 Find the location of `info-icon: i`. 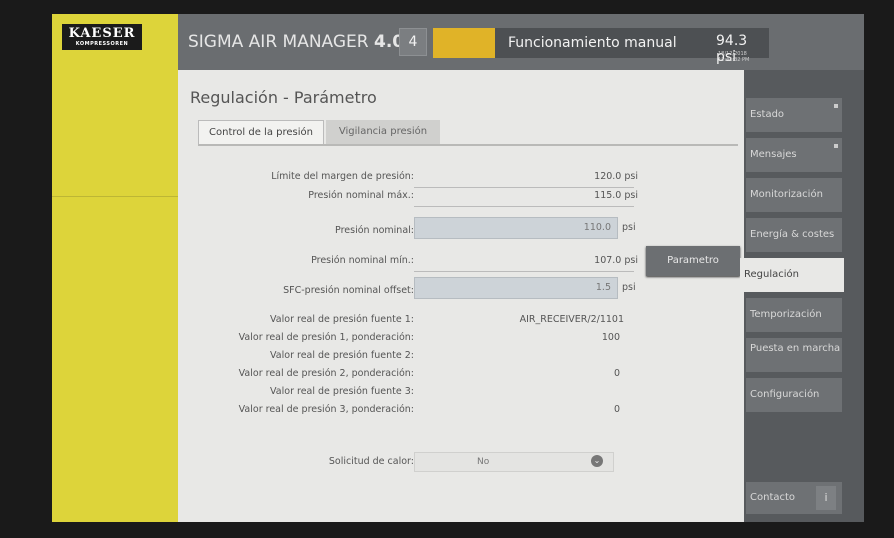

info-icon: i is located at coordinates (826, 498).